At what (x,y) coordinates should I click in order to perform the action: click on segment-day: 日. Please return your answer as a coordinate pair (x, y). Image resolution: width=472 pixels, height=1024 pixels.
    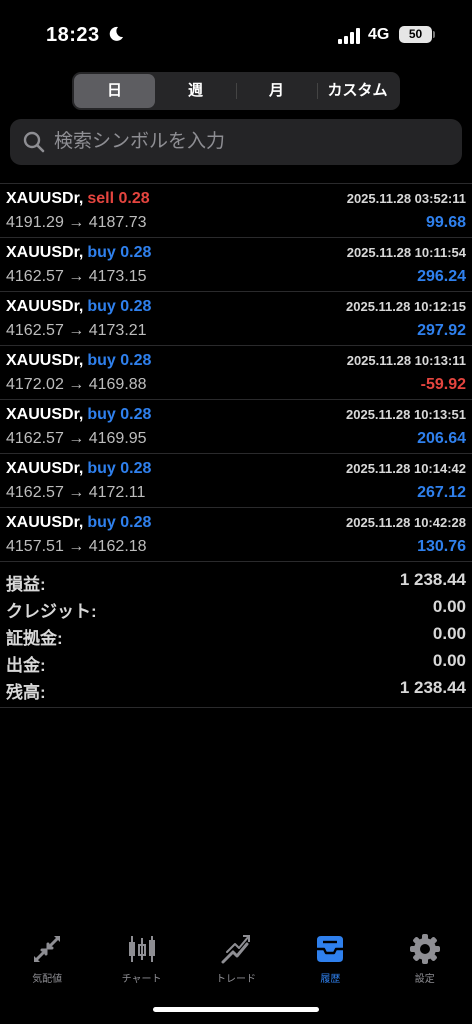
    Looking at the image, I should click on (114, 91).